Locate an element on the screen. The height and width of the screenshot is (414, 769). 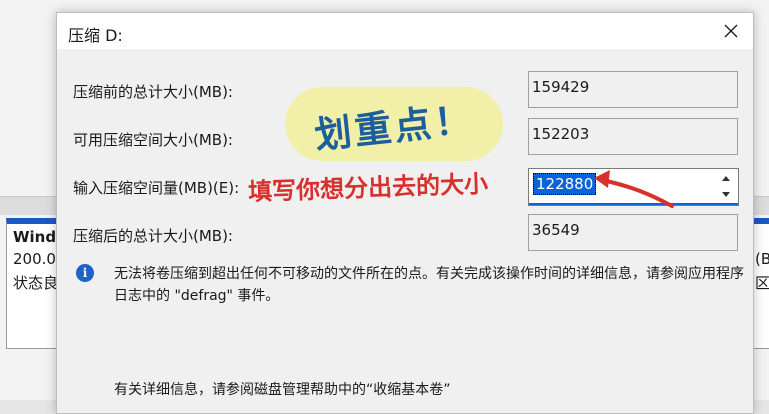
total-size-before-label: 压缩前的总计大小(MB): is located at coordinates (153, 92).